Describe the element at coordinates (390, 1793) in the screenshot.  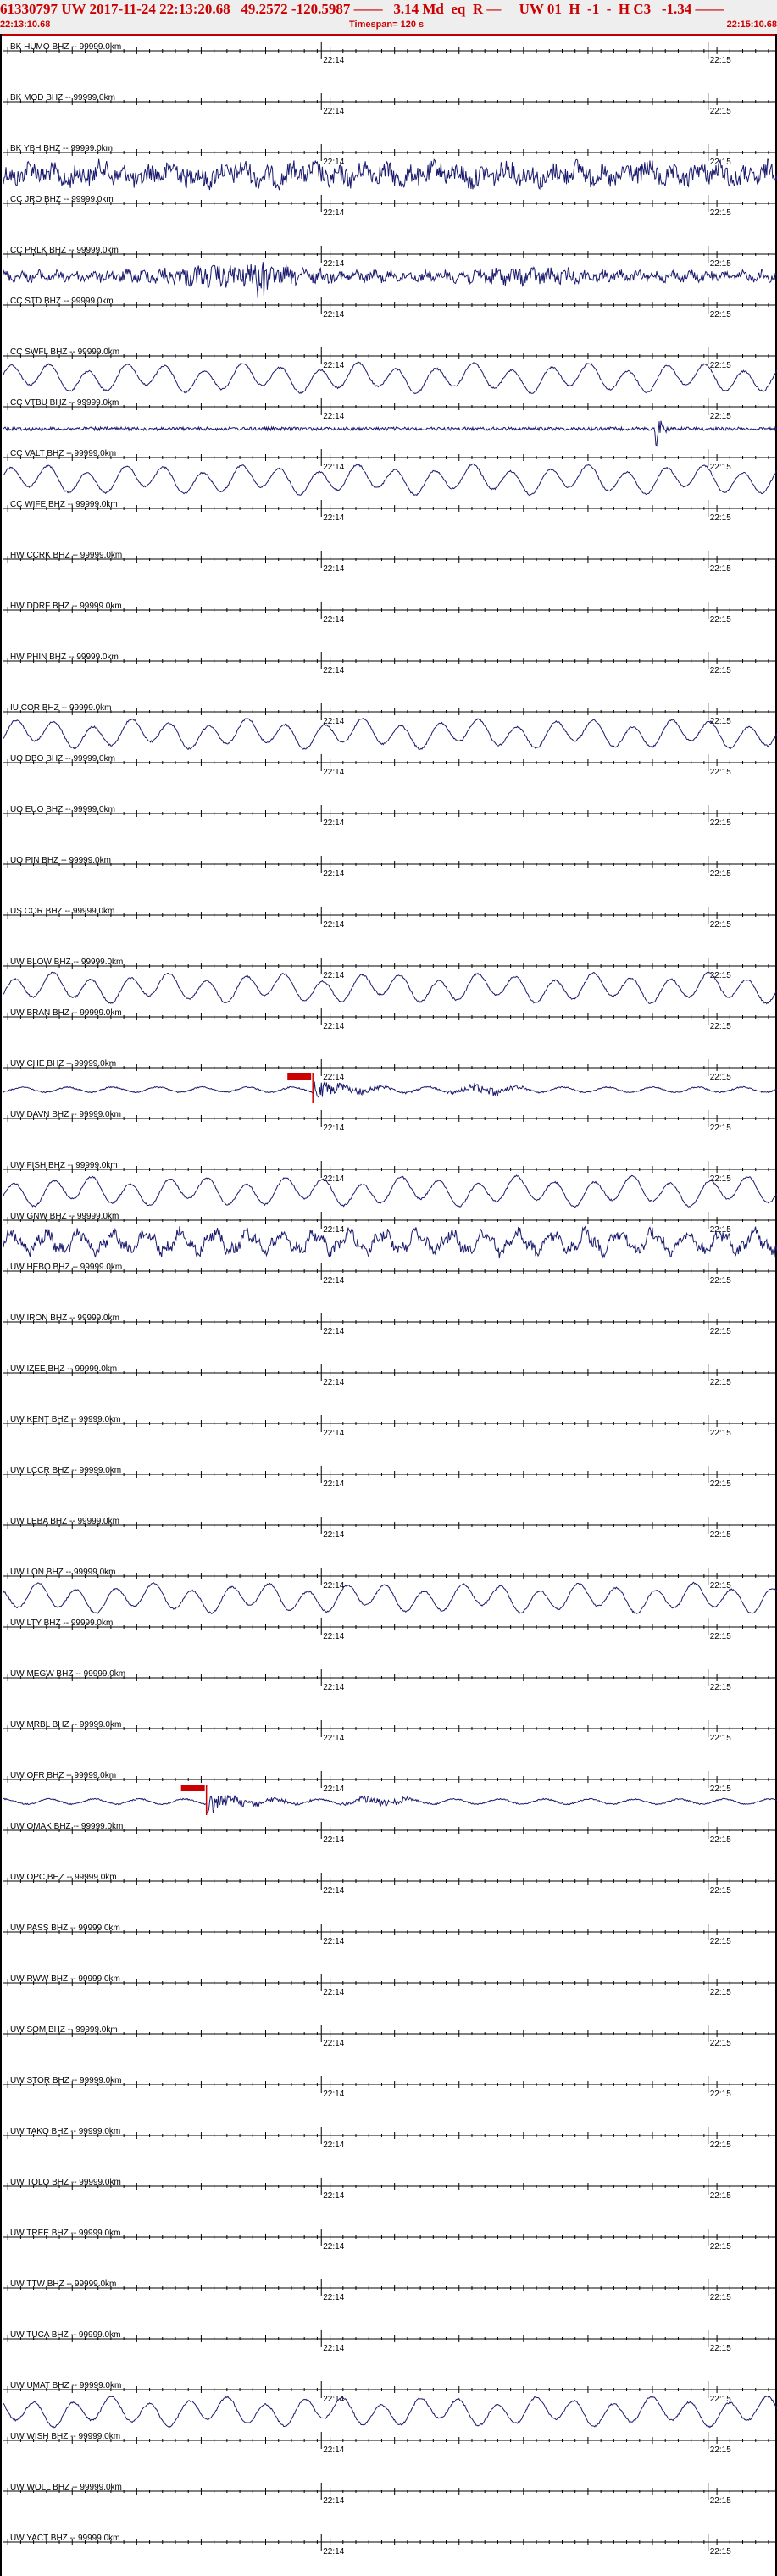
I see `channel-row: 22:14 22:15 UW OFR BHZ -- 99999.0km` at that location.